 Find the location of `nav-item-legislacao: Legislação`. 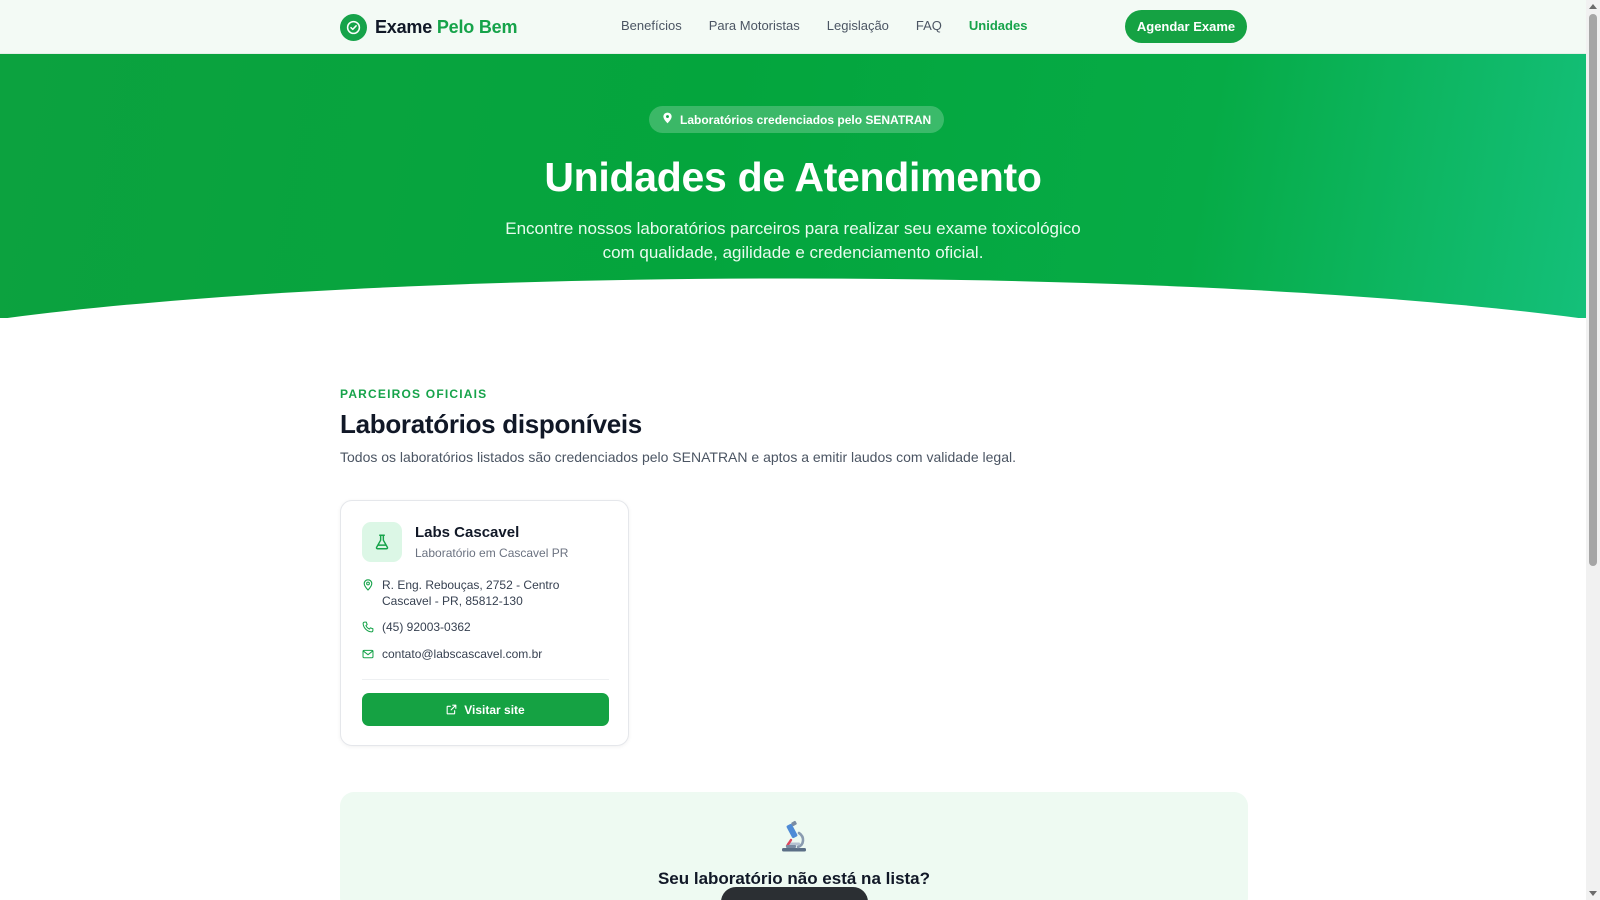

nav-item-legislacao: Legislação is located at coordinates (858, 25).